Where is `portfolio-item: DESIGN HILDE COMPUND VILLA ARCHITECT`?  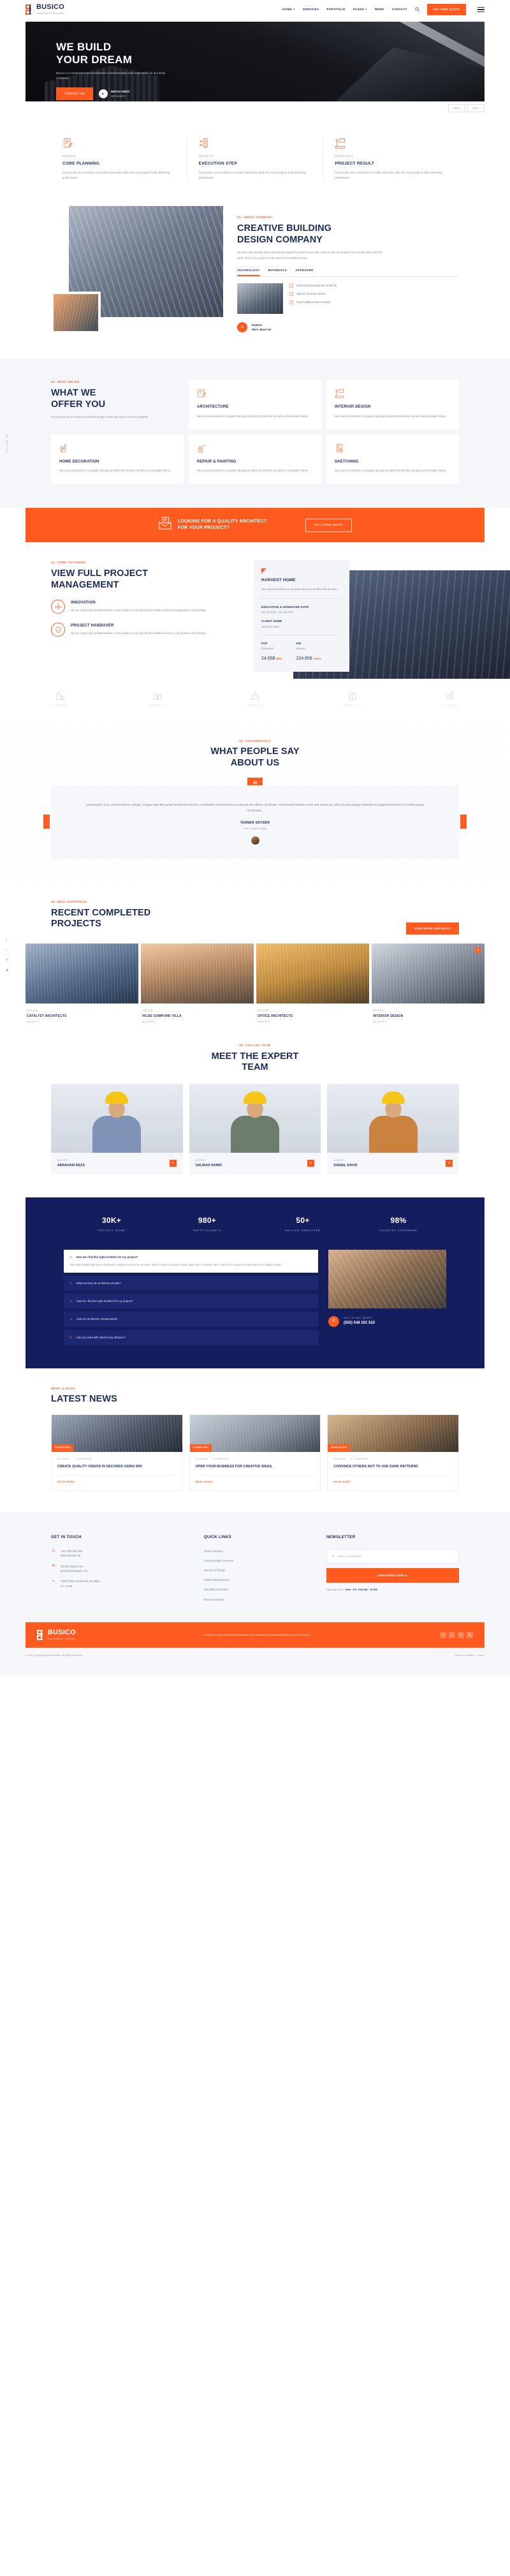
portfolio-item: DESIGN HILDE COMPUND VILLA ARCHITECT is located at coordinates (197, 984).